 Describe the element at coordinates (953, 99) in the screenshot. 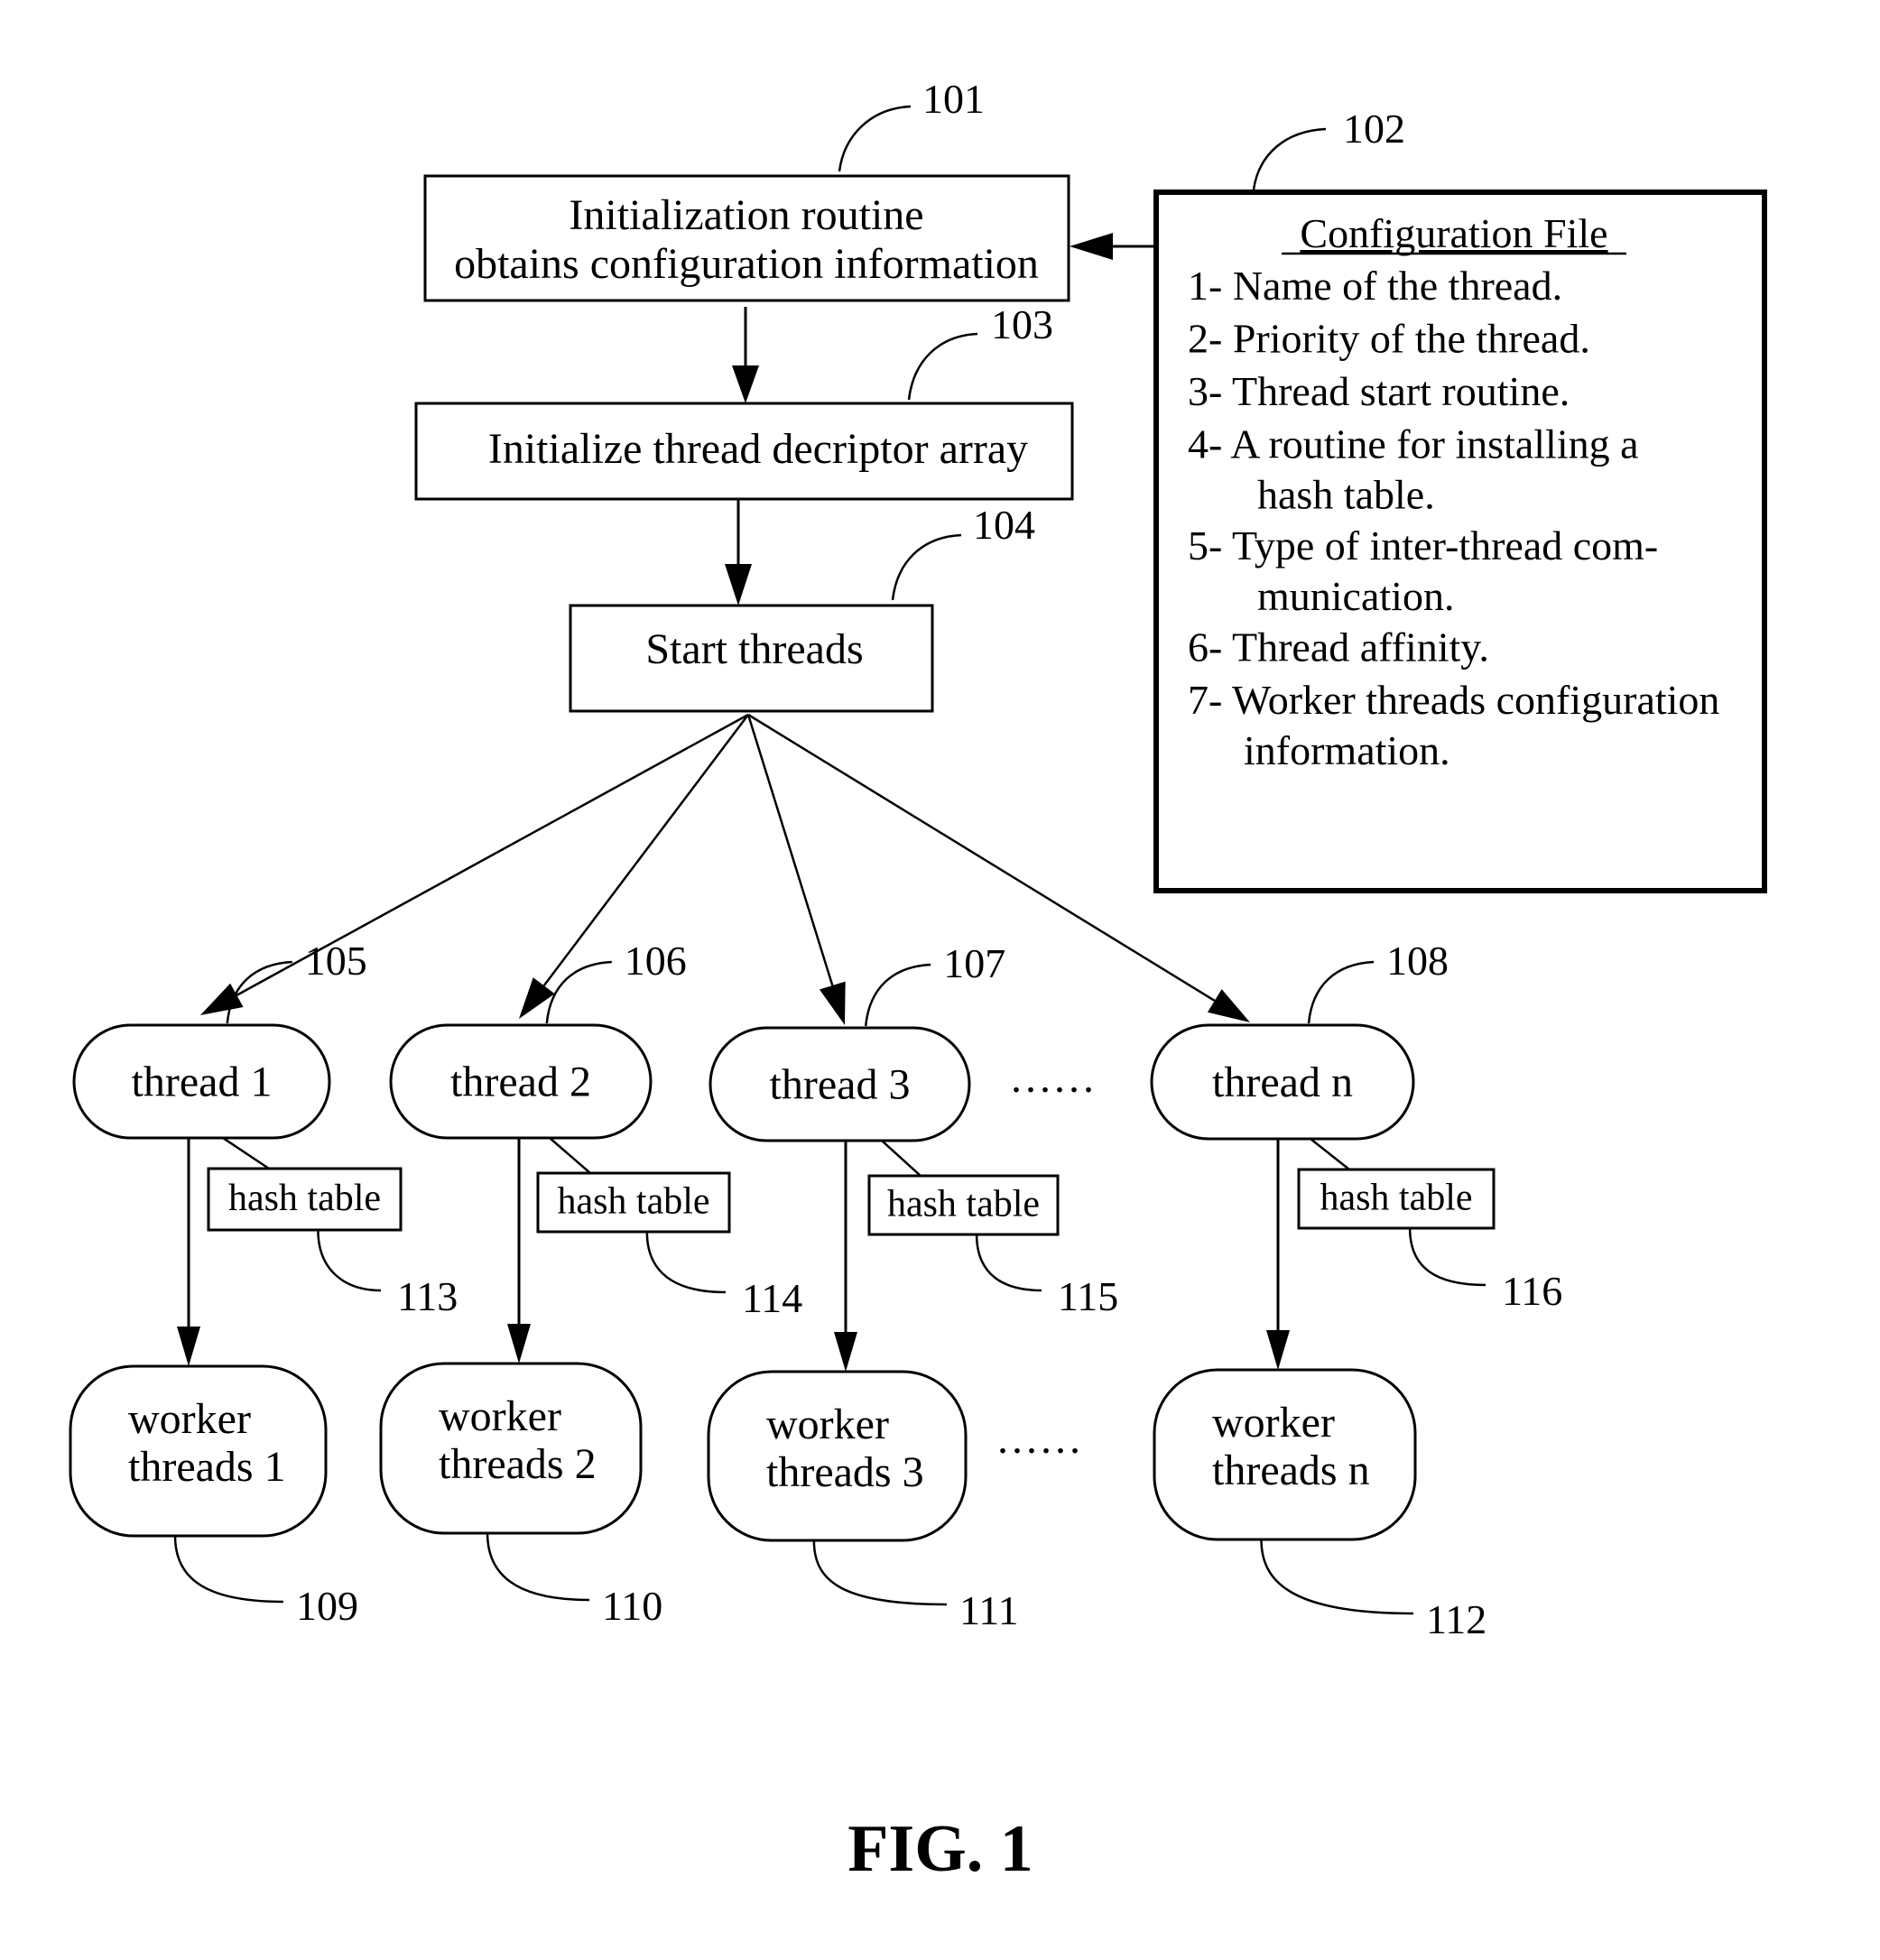

I see `ref-label-101: 101` at that location.